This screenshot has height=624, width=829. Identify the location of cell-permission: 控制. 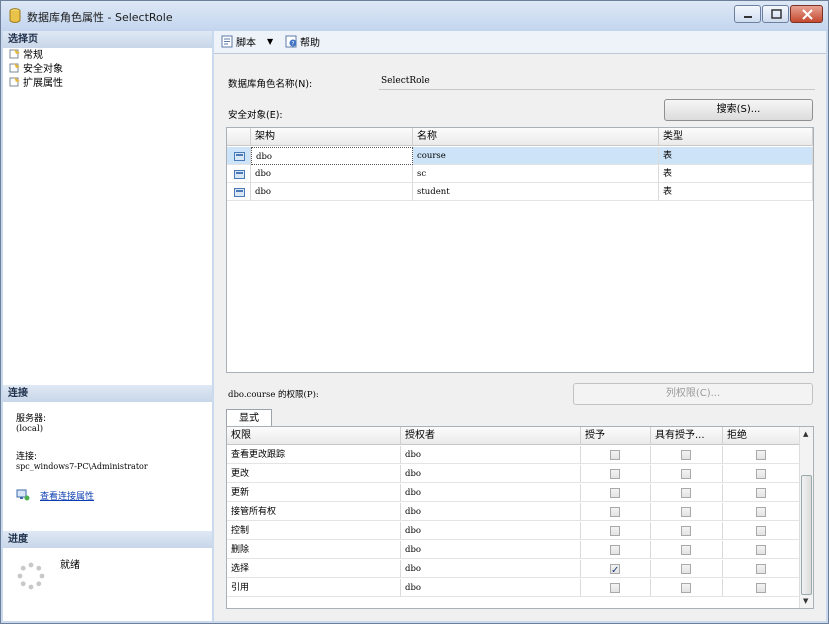
(314, 531).